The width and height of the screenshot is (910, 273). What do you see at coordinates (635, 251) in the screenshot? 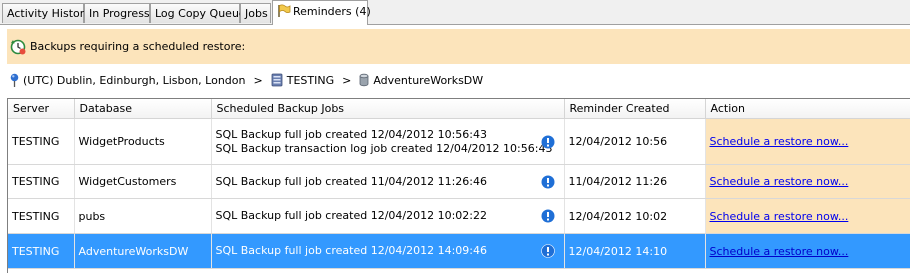
I see `cell-reminder-created: 12/04/2012 14:10` at bounding box center [635, 251].